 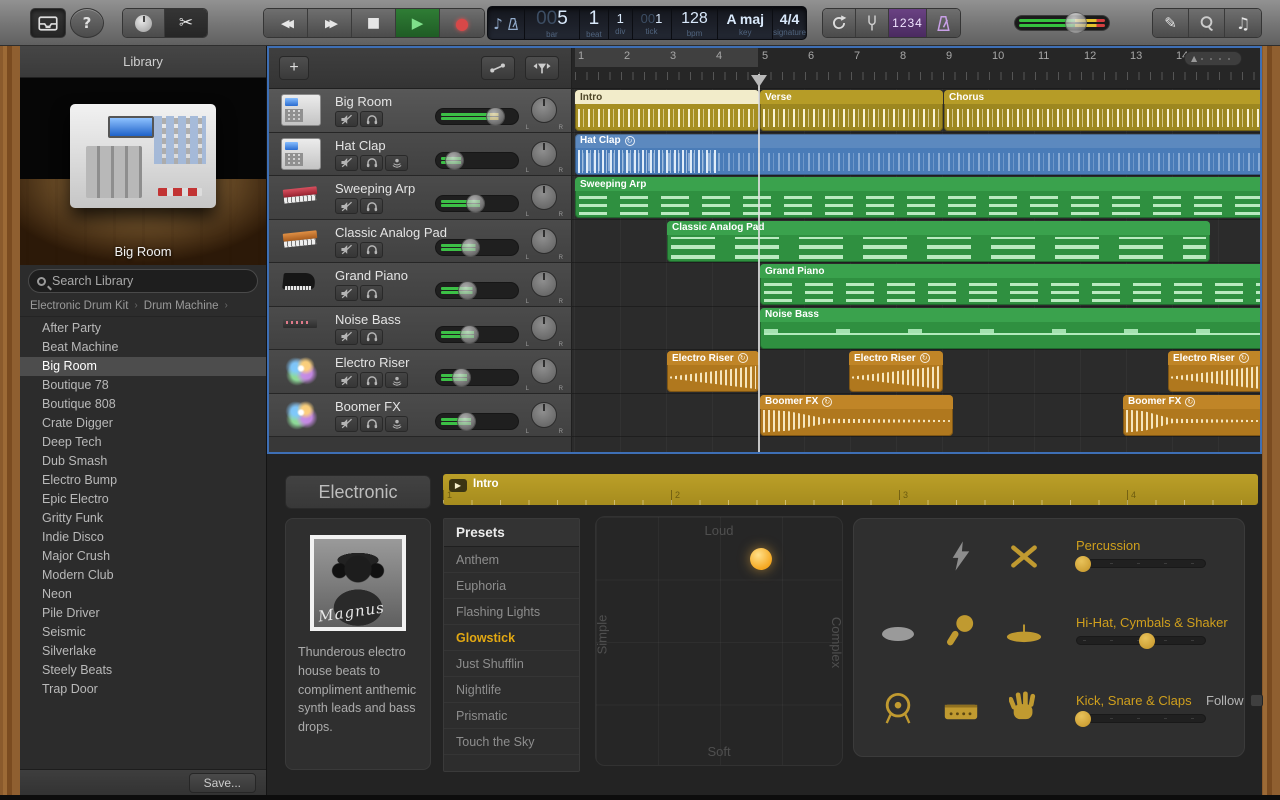 What do you see at coordinates (143, 281) in the screenshot?
I see `library-search` at bounding box center [143, 281].